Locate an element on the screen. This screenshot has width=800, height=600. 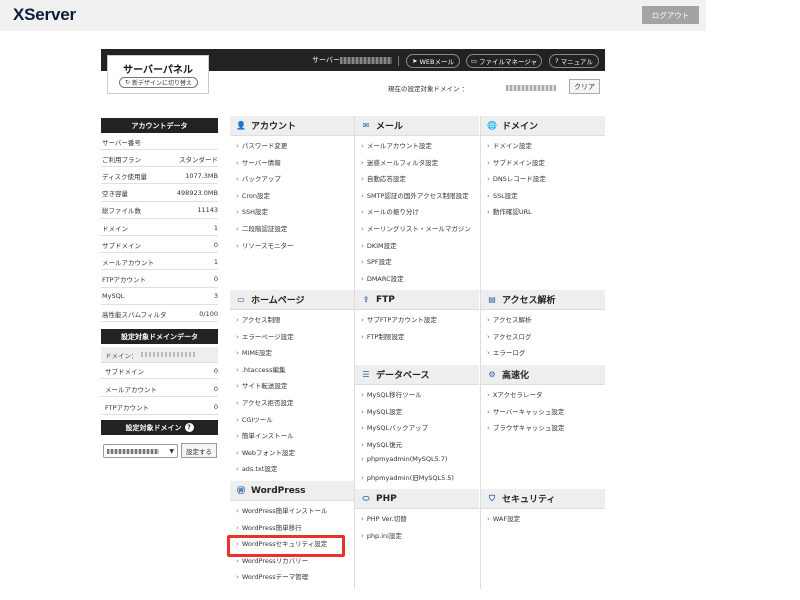
link-domain-1: サブドメイン設定 is located at coordinates (516, 162).